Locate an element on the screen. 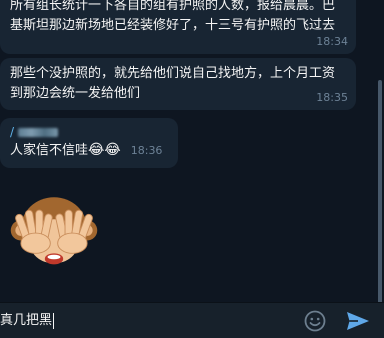  message-input: 真几把黑 is located at coordinates (27, 321).